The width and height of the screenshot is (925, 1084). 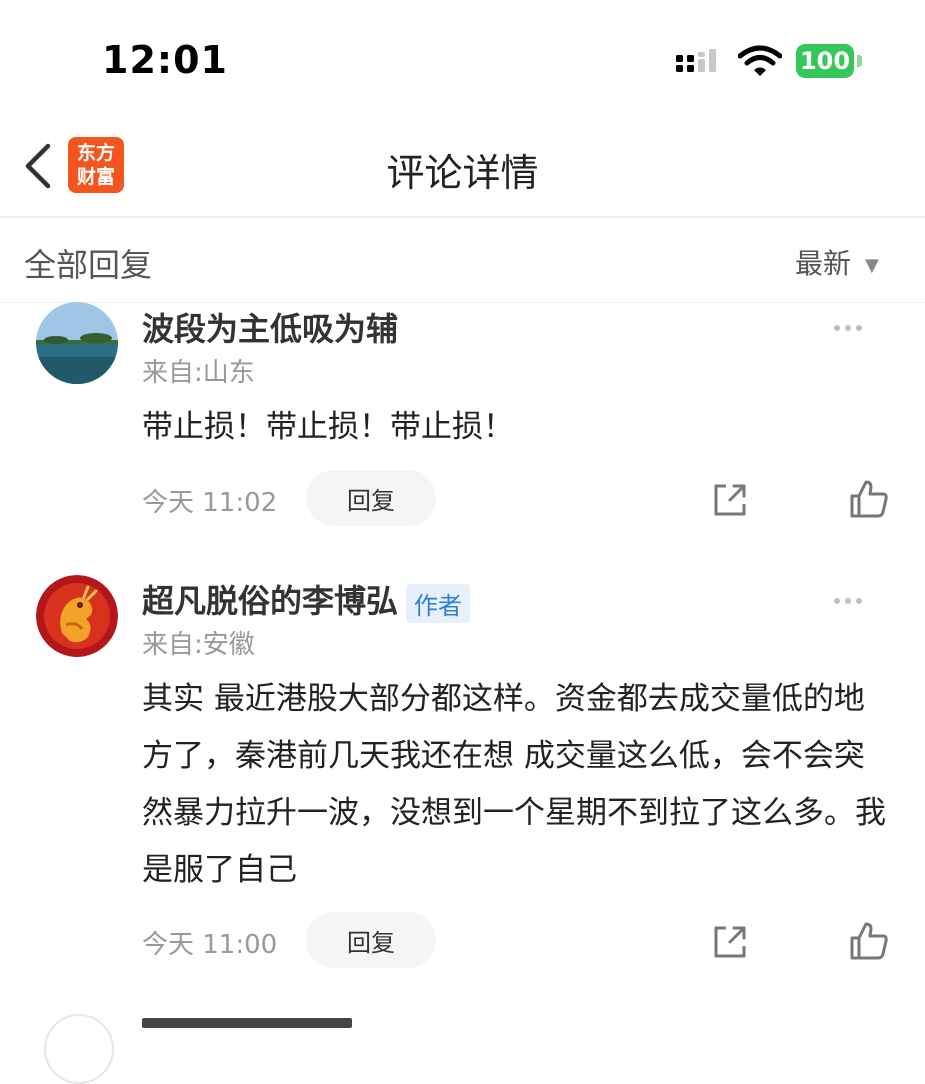 What do you see at coordinates (328, 427) in the screenshot?
I see `comment-content: 带止损！带止损！带止损！` at bounding box center [328, 427].